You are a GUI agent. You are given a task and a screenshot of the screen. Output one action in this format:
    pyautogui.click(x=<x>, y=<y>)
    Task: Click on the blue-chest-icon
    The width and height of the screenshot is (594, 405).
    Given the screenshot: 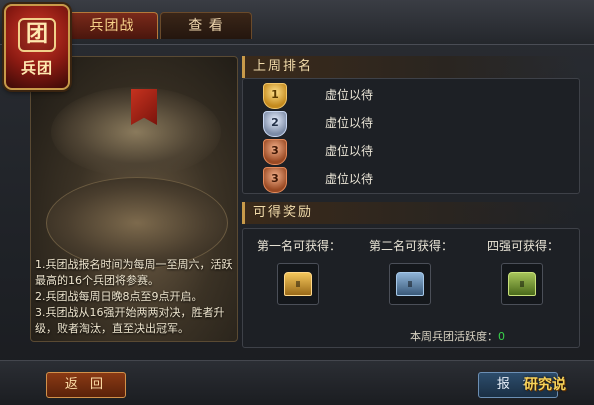 What is the action you would take?
    pyautogui.click(x=410, y=284)
    